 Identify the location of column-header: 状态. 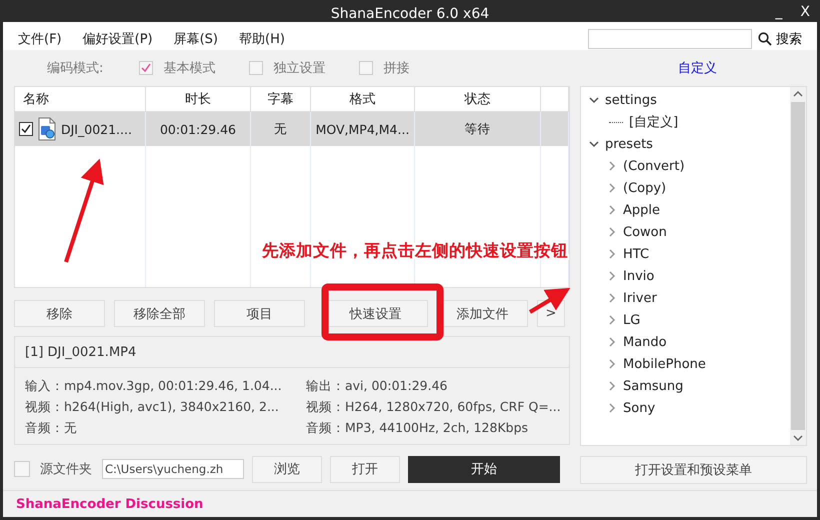
(478, 99).